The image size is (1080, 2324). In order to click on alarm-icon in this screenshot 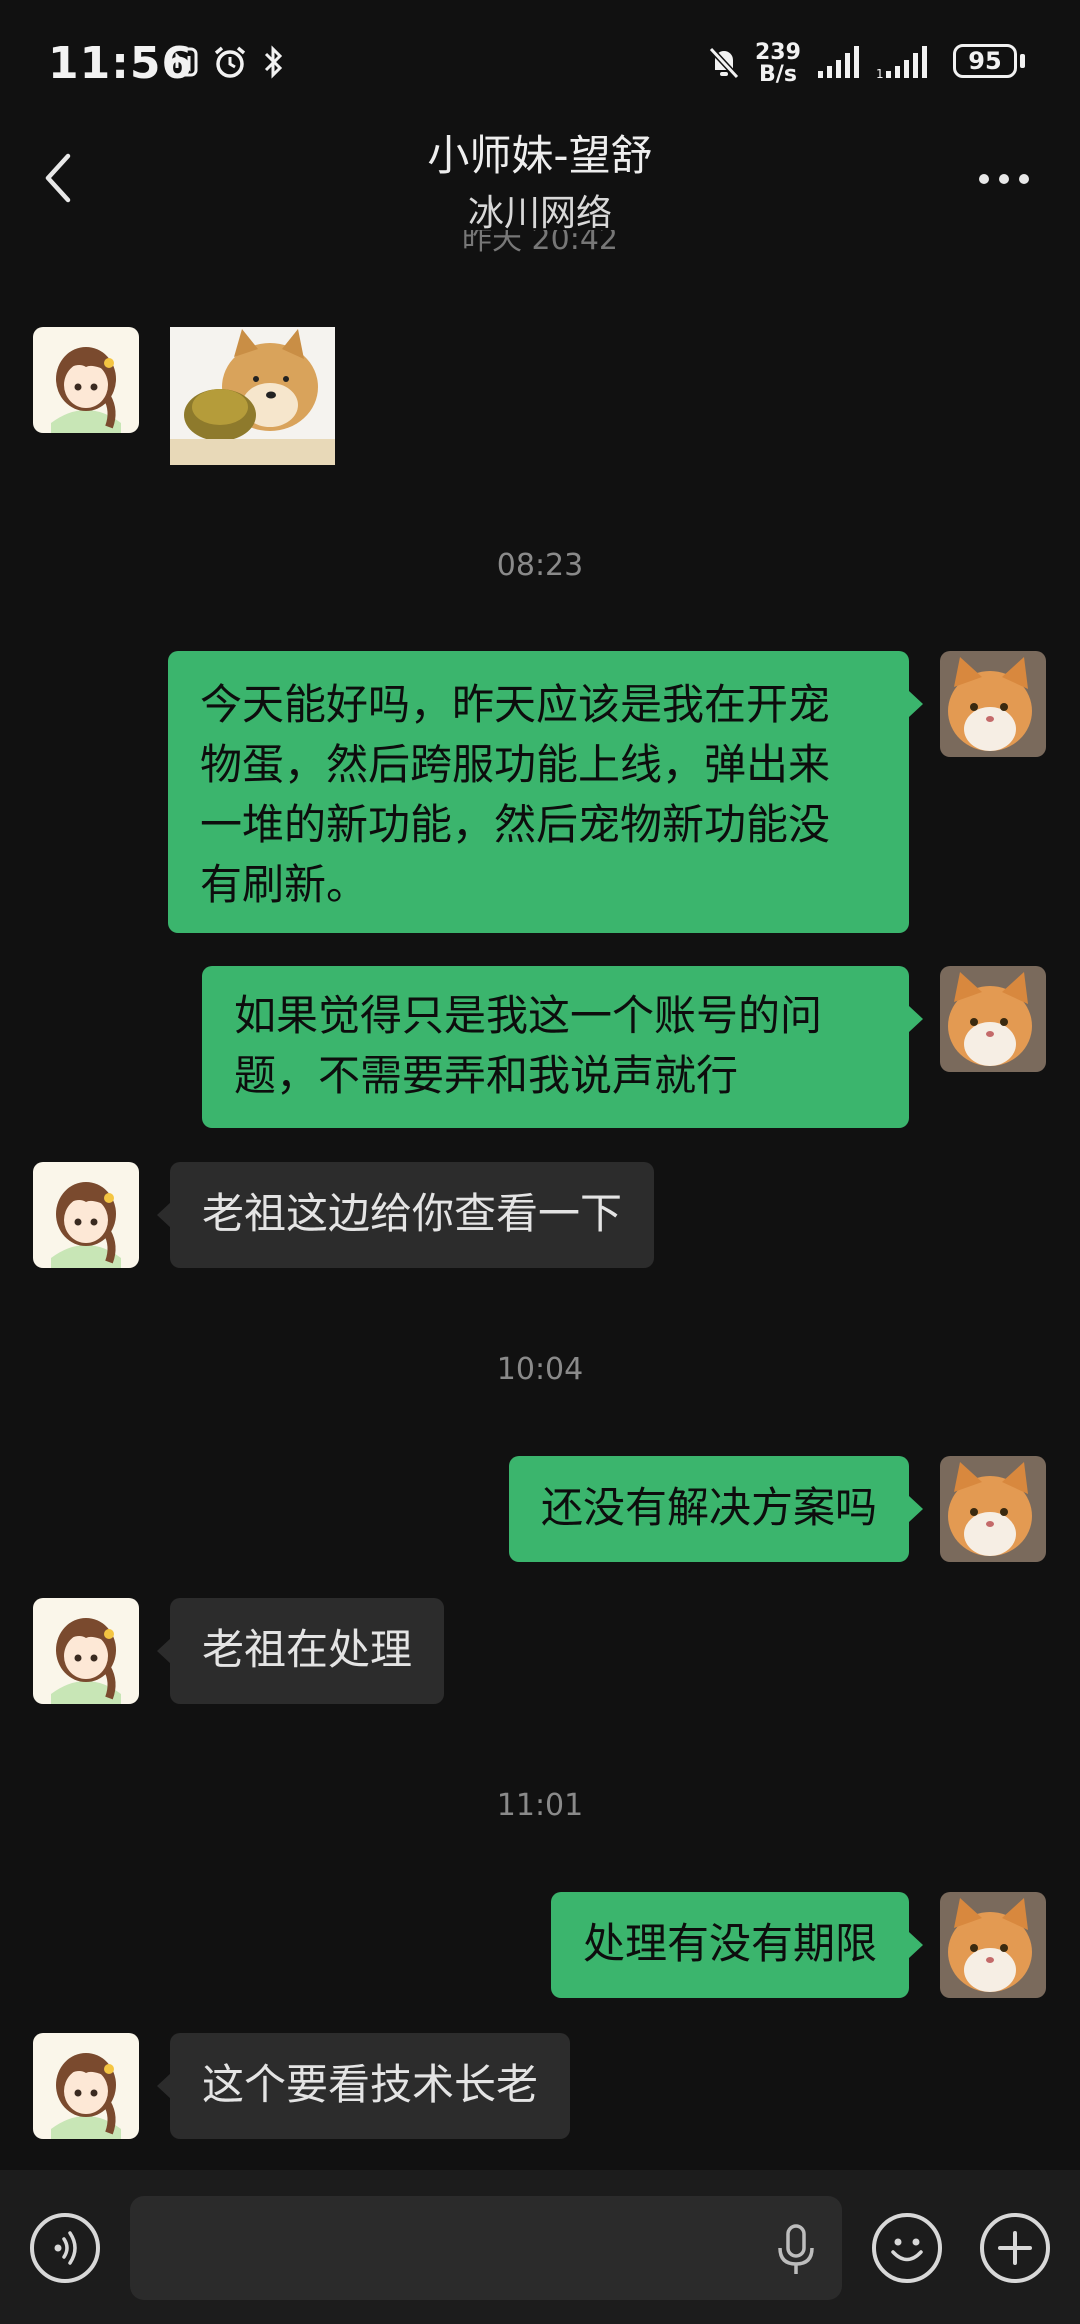, I will do `click(230, 62)`.